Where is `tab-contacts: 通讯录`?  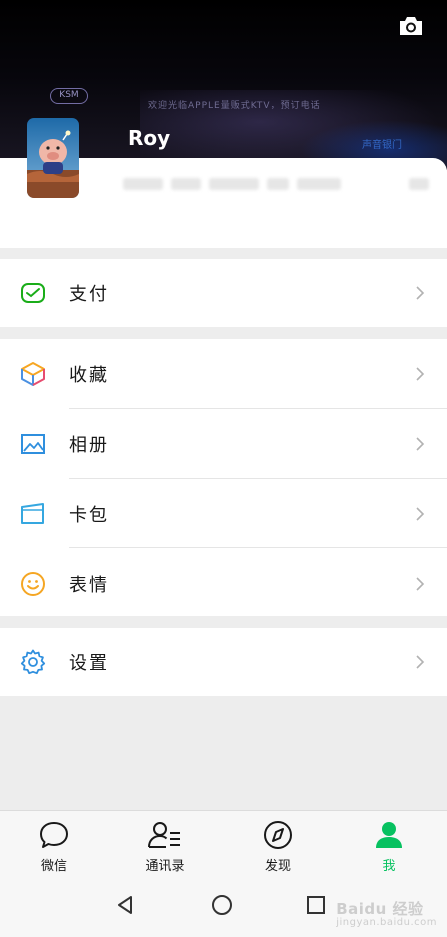
tab-contacts: 通讯录 is located at coordinates (165, 846).